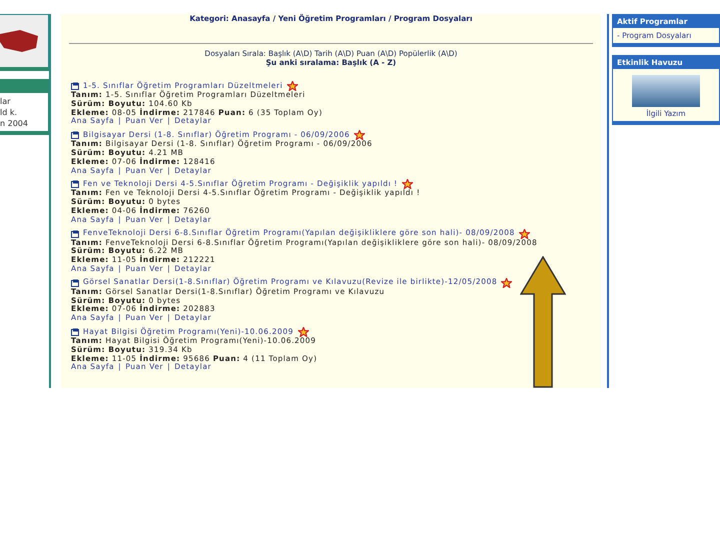  What do you see at coordinates (14, 123) in the screenshot?
I see `sidebar-text: n 2004` at bounding box center [14, 123].